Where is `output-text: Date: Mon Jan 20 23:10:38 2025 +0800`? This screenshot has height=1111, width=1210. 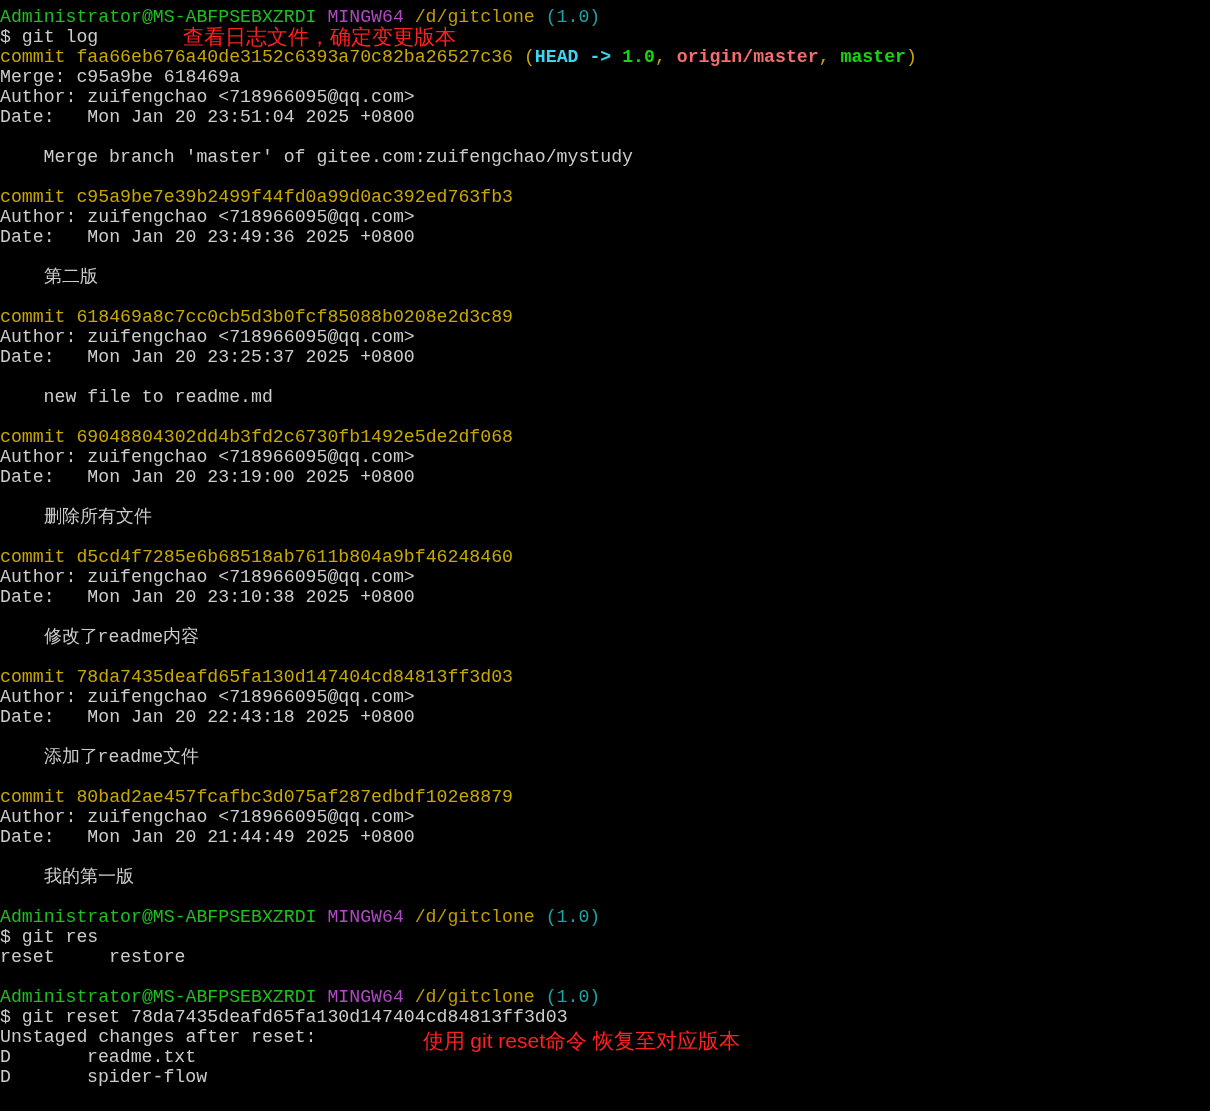 output-text: Date: Mon Jan 20 23:10:38 2025 +0800 is located at coordinates (207, 597).